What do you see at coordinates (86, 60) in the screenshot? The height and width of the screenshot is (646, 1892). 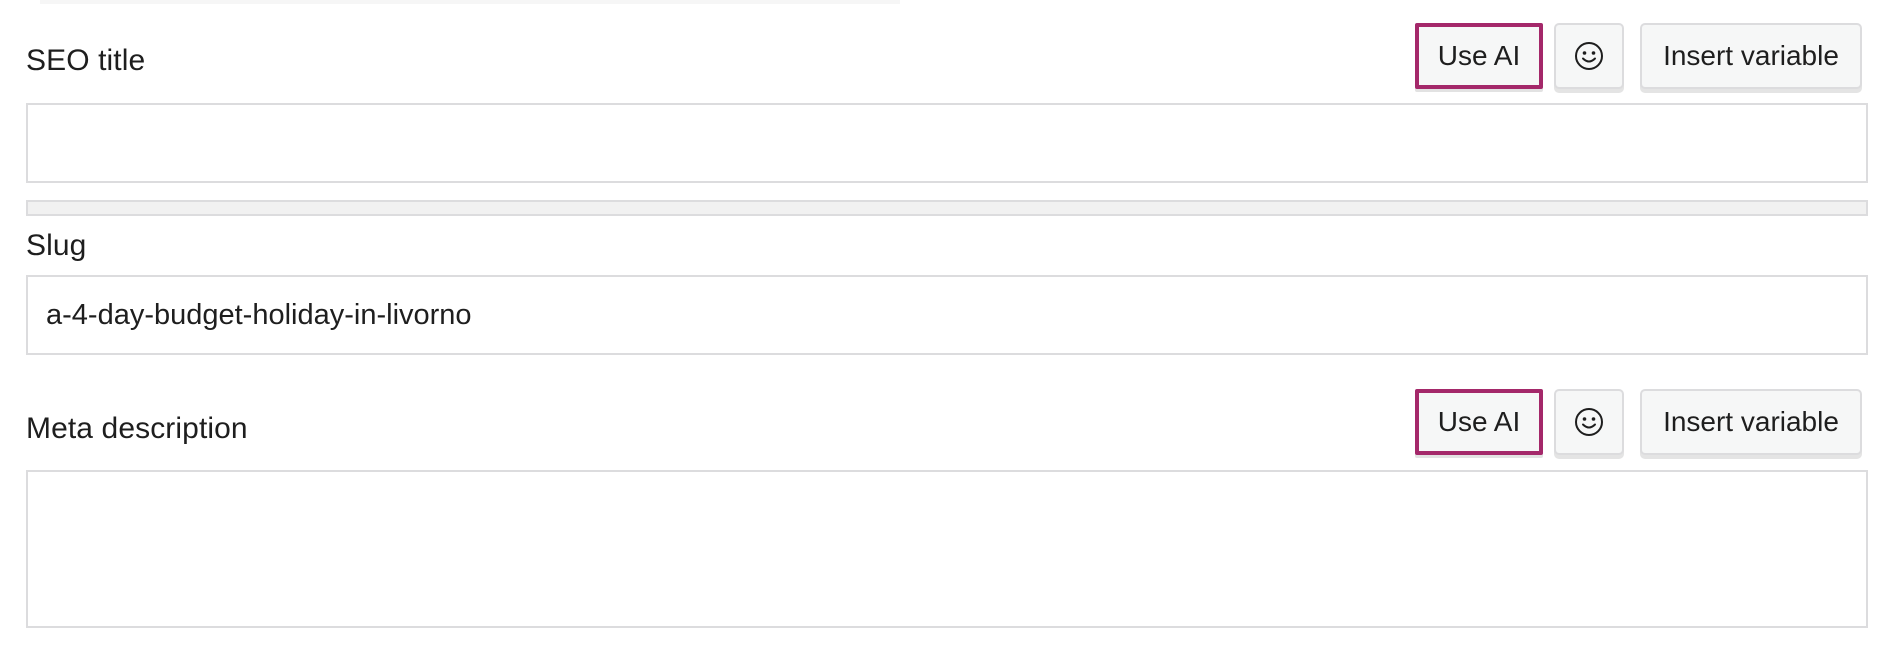 I see `seo-title-label: SEO title` at bounding box center [86, 60].